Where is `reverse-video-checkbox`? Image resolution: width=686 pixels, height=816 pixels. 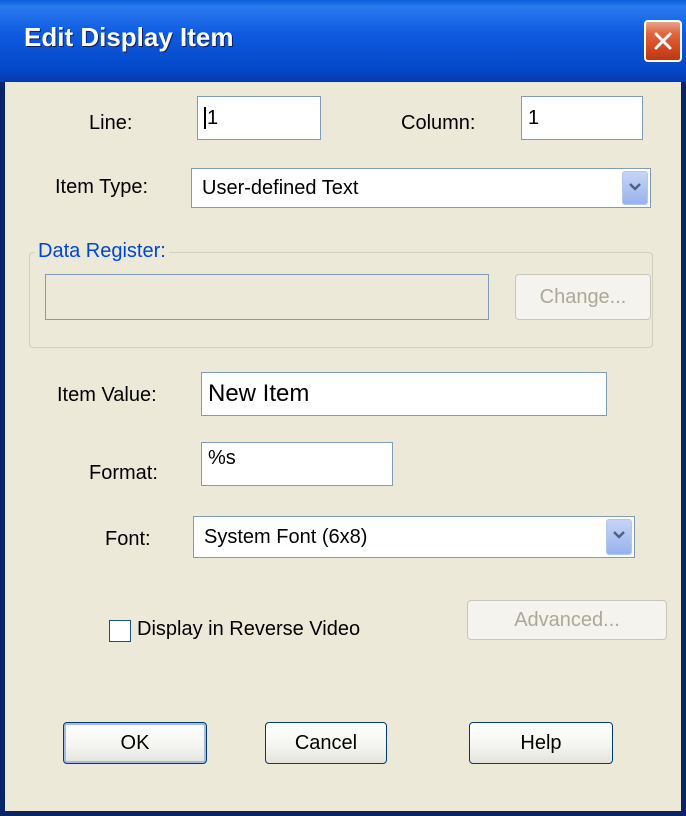
reverse-video-checkbox is located at coordinates (120, 631).